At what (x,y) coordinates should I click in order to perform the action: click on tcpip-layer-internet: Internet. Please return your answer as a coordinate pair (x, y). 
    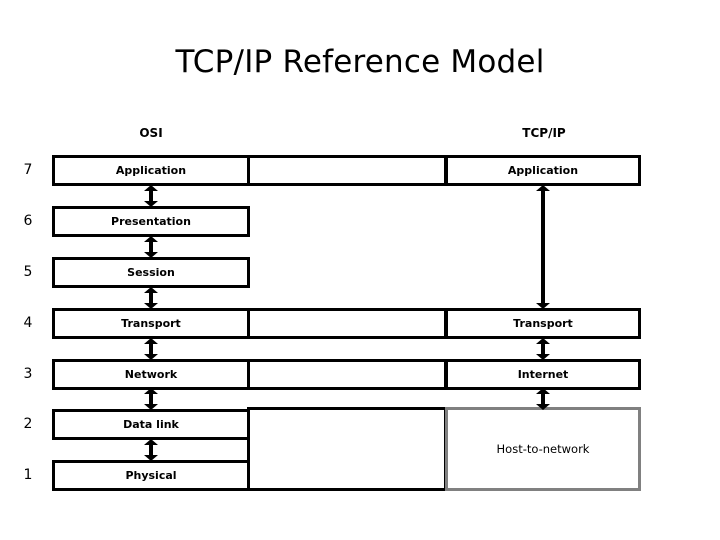
    Looking at the image, I should click on (543, 374).